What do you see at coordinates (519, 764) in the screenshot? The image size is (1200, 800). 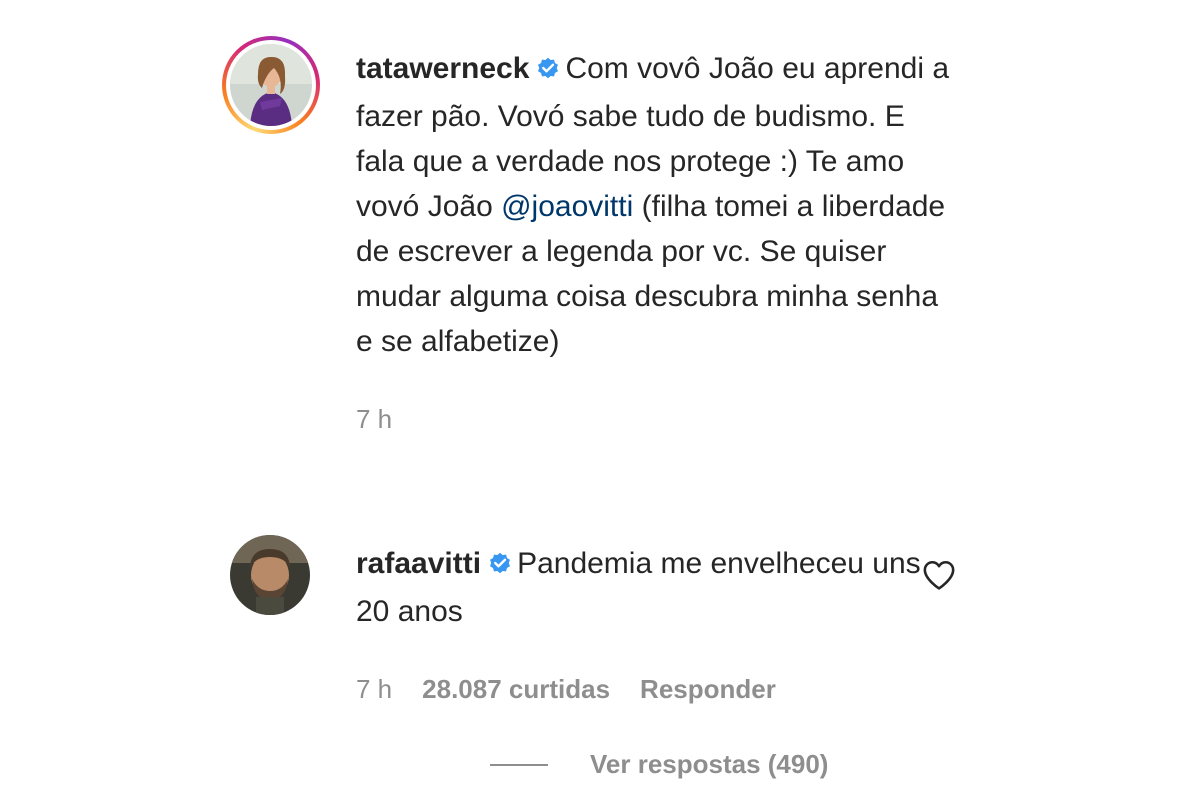 I see `replies-divider` at bounding box center [519, 764].